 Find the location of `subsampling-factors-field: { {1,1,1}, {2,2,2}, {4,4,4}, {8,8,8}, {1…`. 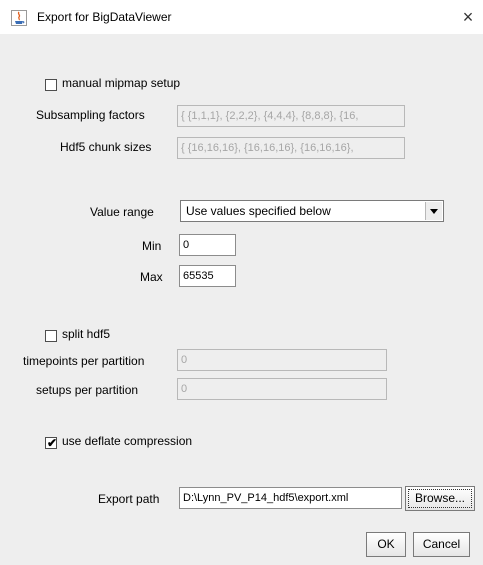

subsampling-factors-field: { {1,1,1}, {2,2,2}, {4,4,4}, {8,8,8}, {1… is located at coordinates (291, 116).